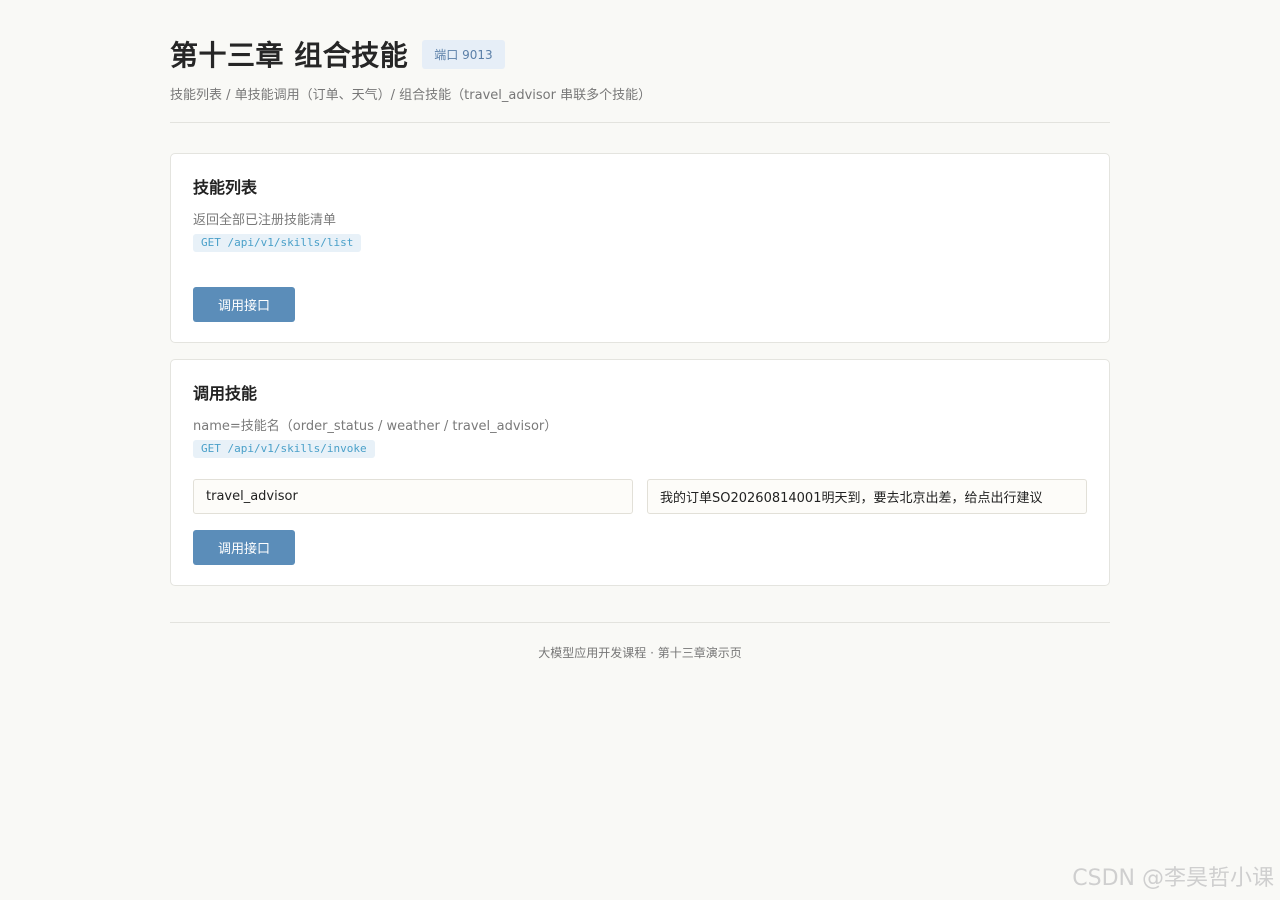  I want to click on endpoint-badge: GET /api/v1/skills/invoke, so click(284, 449).